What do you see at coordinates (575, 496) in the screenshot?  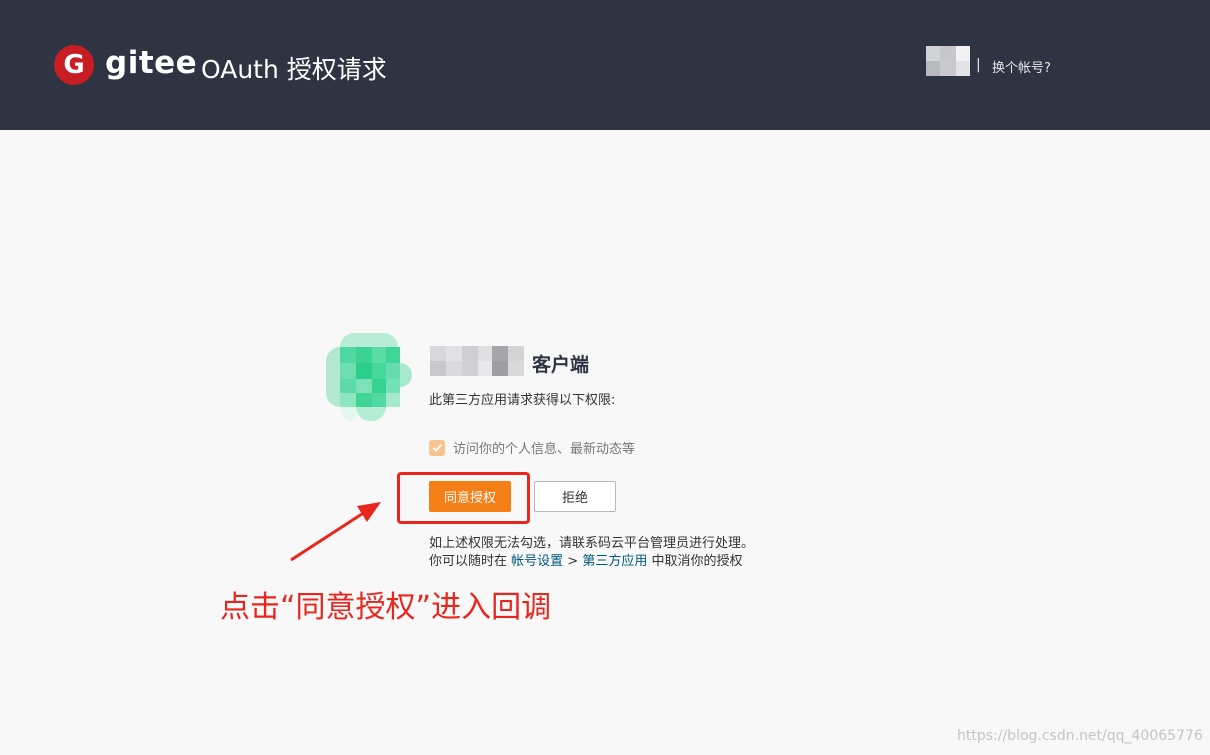 I see `reject-button: 拒绝` at bounding box center [575, 496].